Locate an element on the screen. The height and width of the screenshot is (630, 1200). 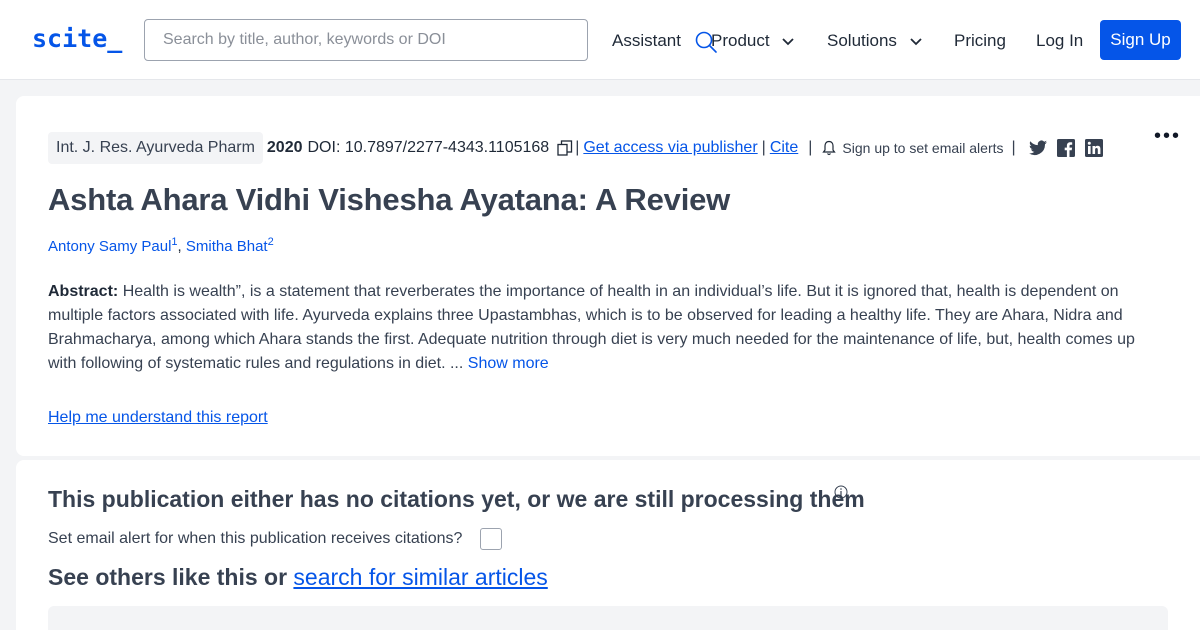
author-link: Antony Samy Paul is located at coordinates (109, 246).